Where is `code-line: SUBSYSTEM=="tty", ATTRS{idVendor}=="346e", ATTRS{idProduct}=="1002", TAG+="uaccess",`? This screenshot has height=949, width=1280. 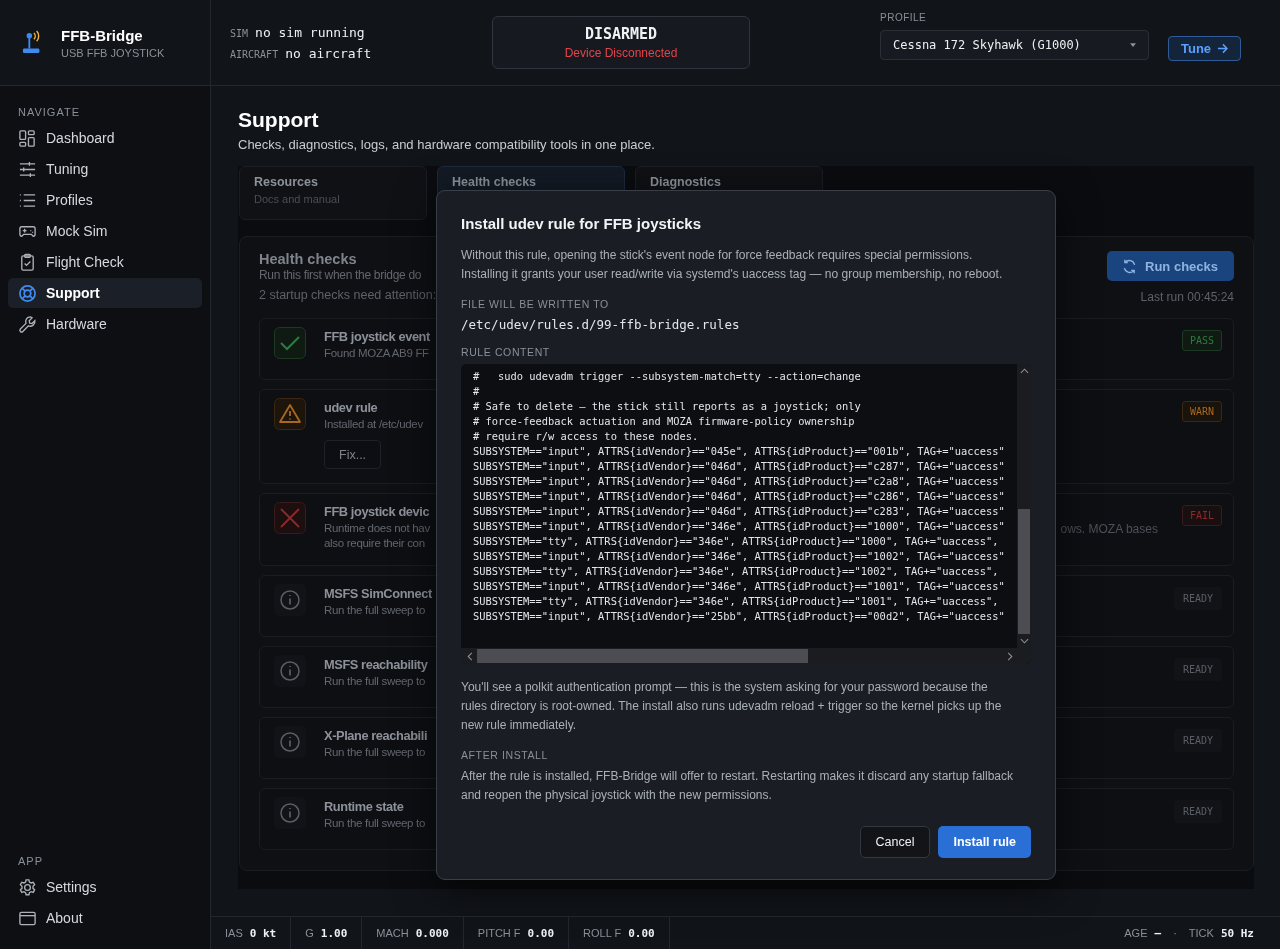
code-line: SUBSYSTEM=="tty", ATTRS{idVendor}=="346e", ATTRS{idProduct}=="1002", TAG+="uaccess", is located at coordinates (736, 571).